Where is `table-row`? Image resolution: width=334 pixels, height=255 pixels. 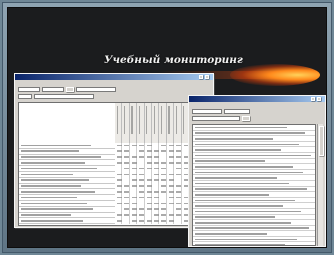
table-row is located at coordinates (67, 221).